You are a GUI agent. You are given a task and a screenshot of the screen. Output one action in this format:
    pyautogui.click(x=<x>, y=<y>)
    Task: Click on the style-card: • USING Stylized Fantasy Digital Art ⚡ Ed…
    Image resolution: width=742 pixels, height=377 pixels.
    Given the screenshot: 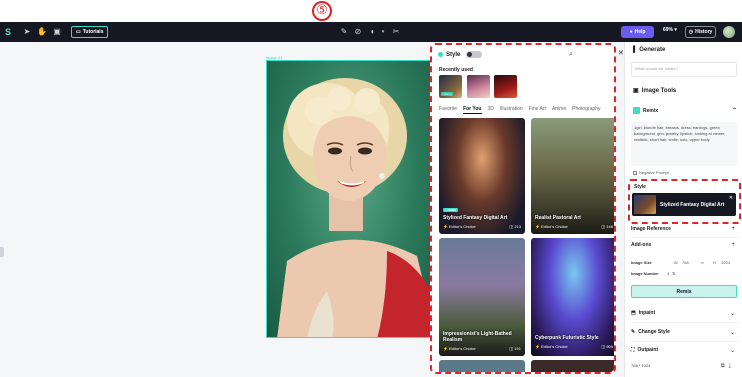 What is the action you would take?
    pyautogui.click(x=482, y=176)
    